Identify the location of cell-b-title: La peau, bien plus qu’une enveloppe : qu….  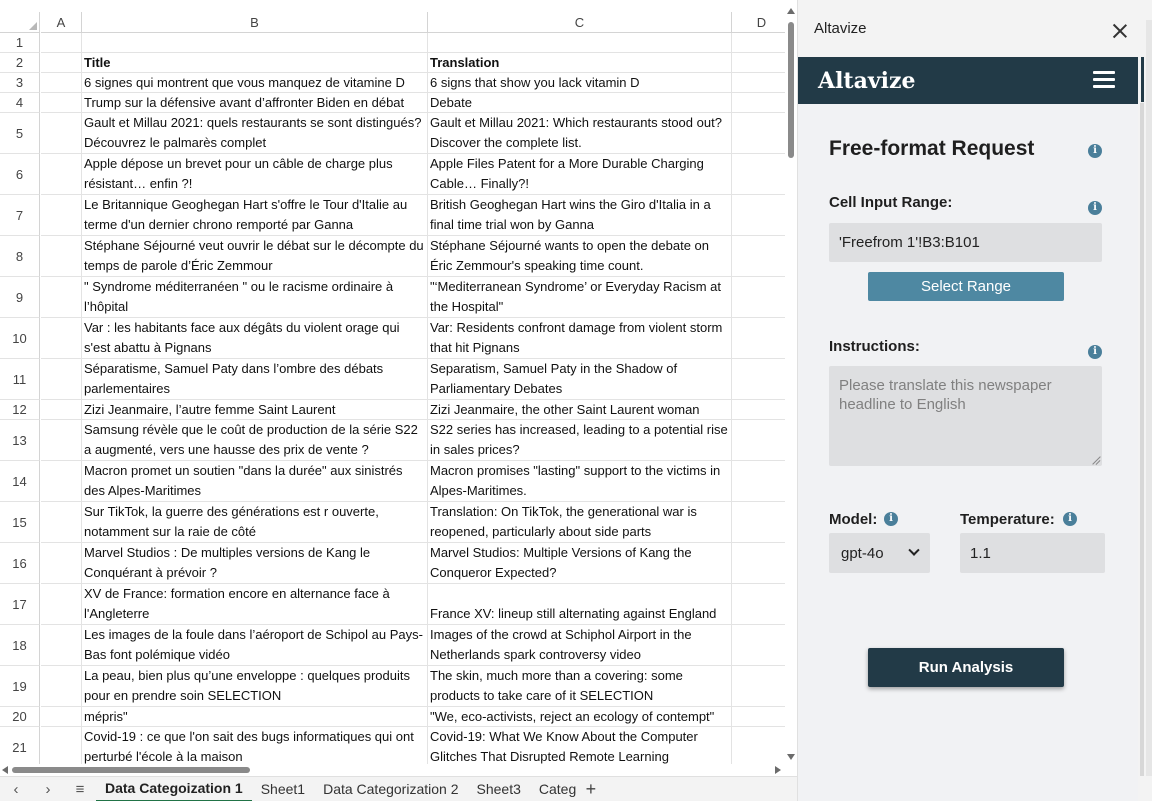
(255, 686).